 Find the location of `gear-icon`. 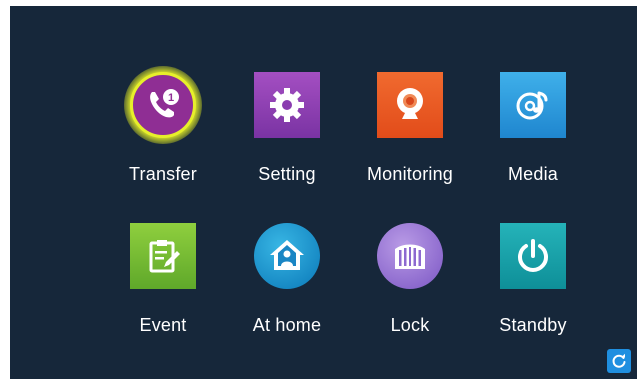

gear-icon is located at coordinates (287, 105).